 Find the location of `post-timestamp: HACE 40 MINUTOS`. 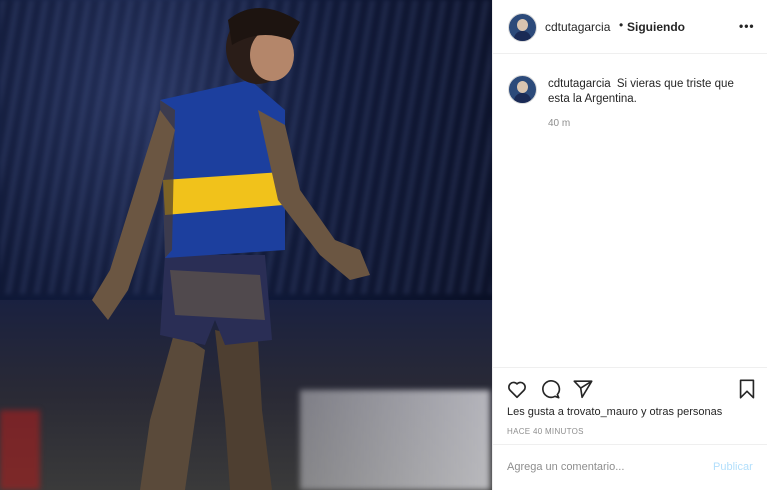

post-timestamp: HACE 40 MINUTOS is located at coordinates (545, 431).